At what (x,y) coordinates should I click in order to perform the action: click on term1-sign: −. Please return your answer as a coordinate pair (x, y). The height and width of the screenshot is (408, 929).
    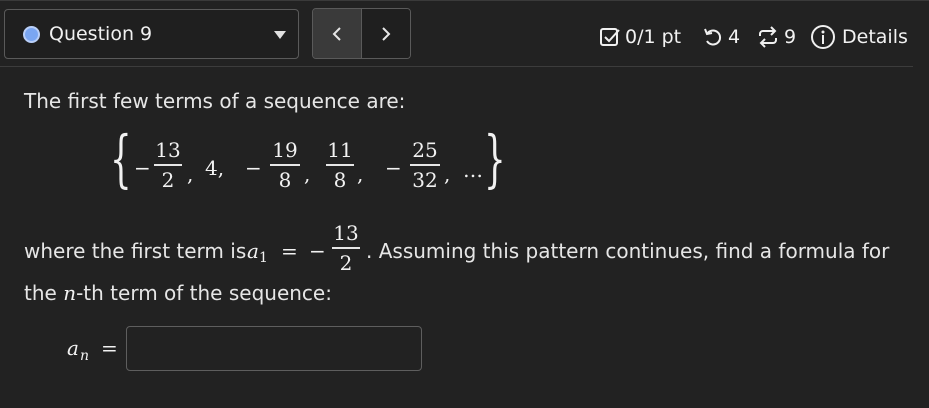
    Looking at the image, I should click on (142, 168).